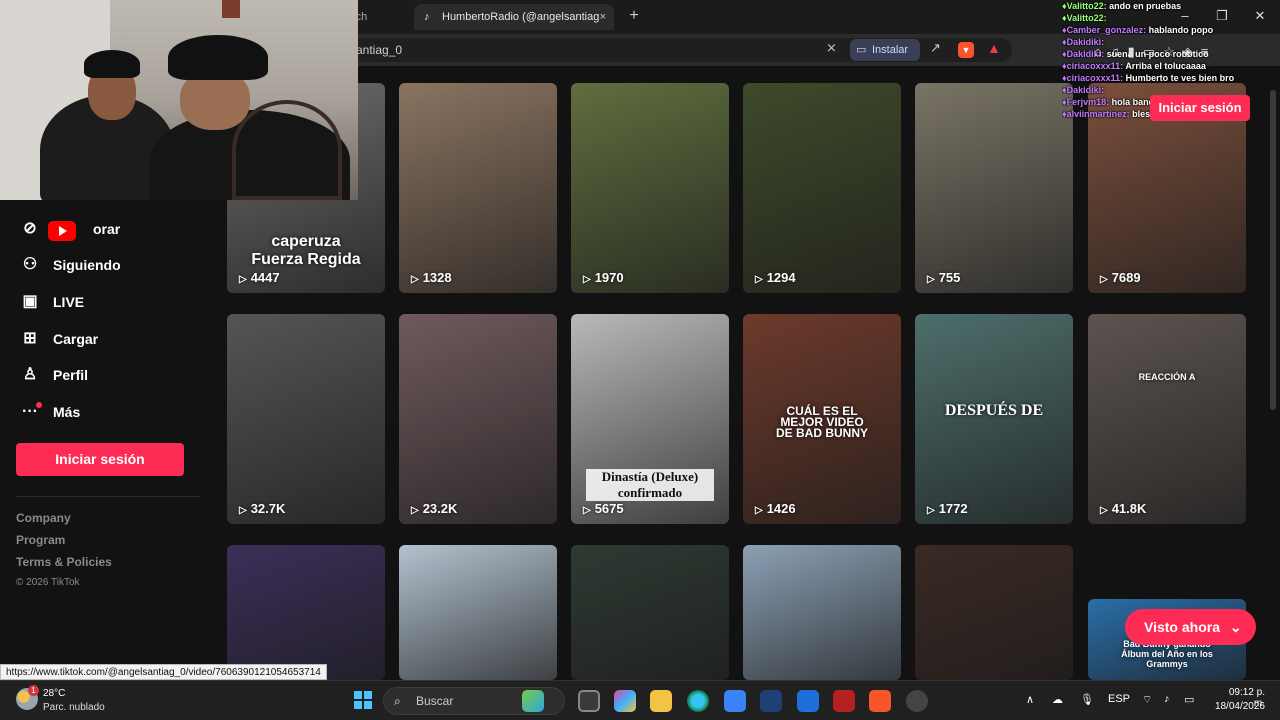 The height and width of the screenshot is (720, 1280). I want to click on view-count: ▷ 5675, so click(603, 508).